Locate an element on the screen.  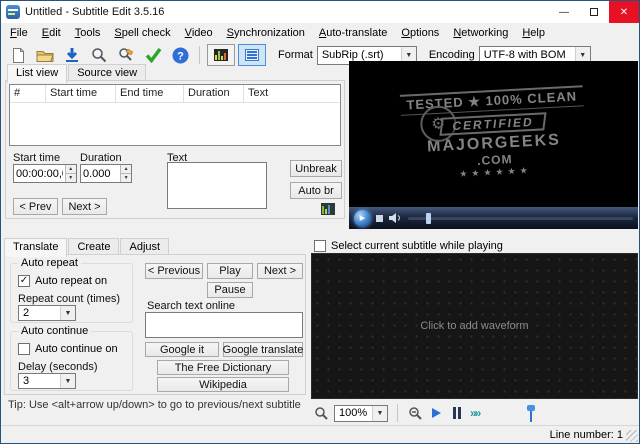
replace-button is located at coordinates (126, 55).